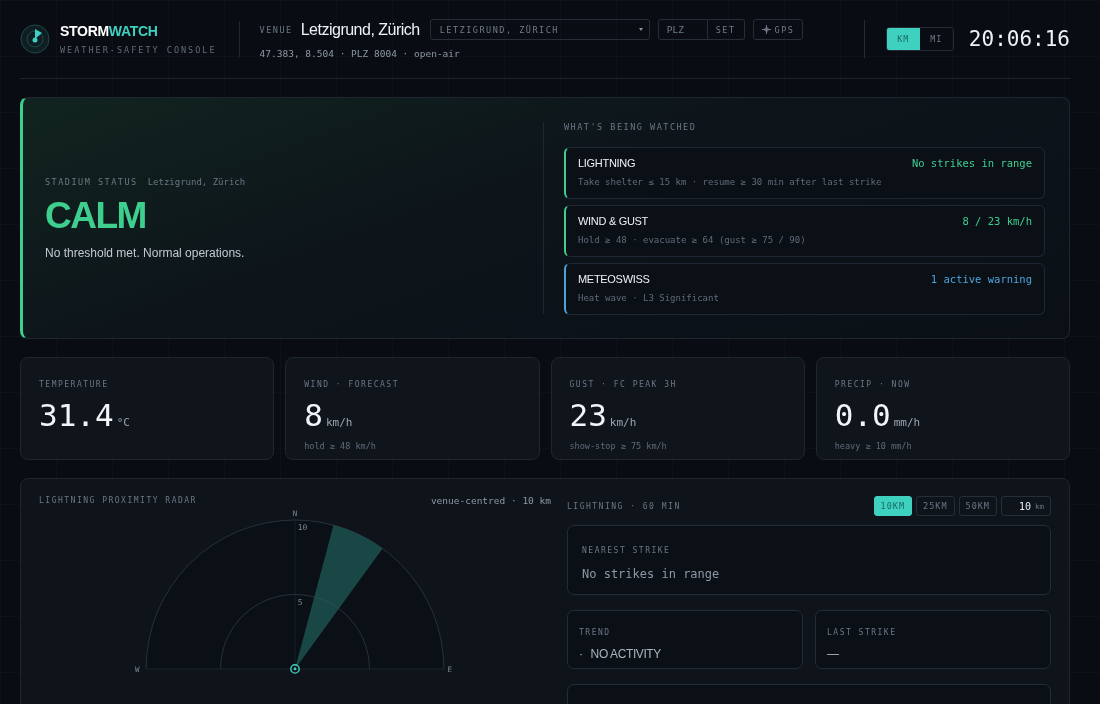 This screenshot has height=704, width=1100. I want to click on radar-logo-icon, so click(35, 39).